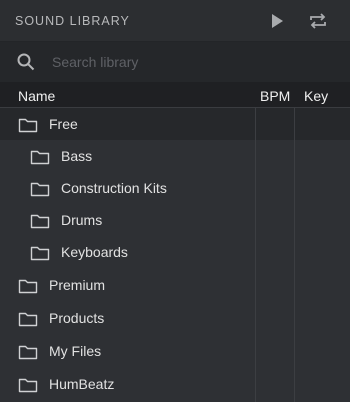  What do you see at coordinates (192, 62) in the screenshot?
I see `search-input` at bounding box center [192, 62].